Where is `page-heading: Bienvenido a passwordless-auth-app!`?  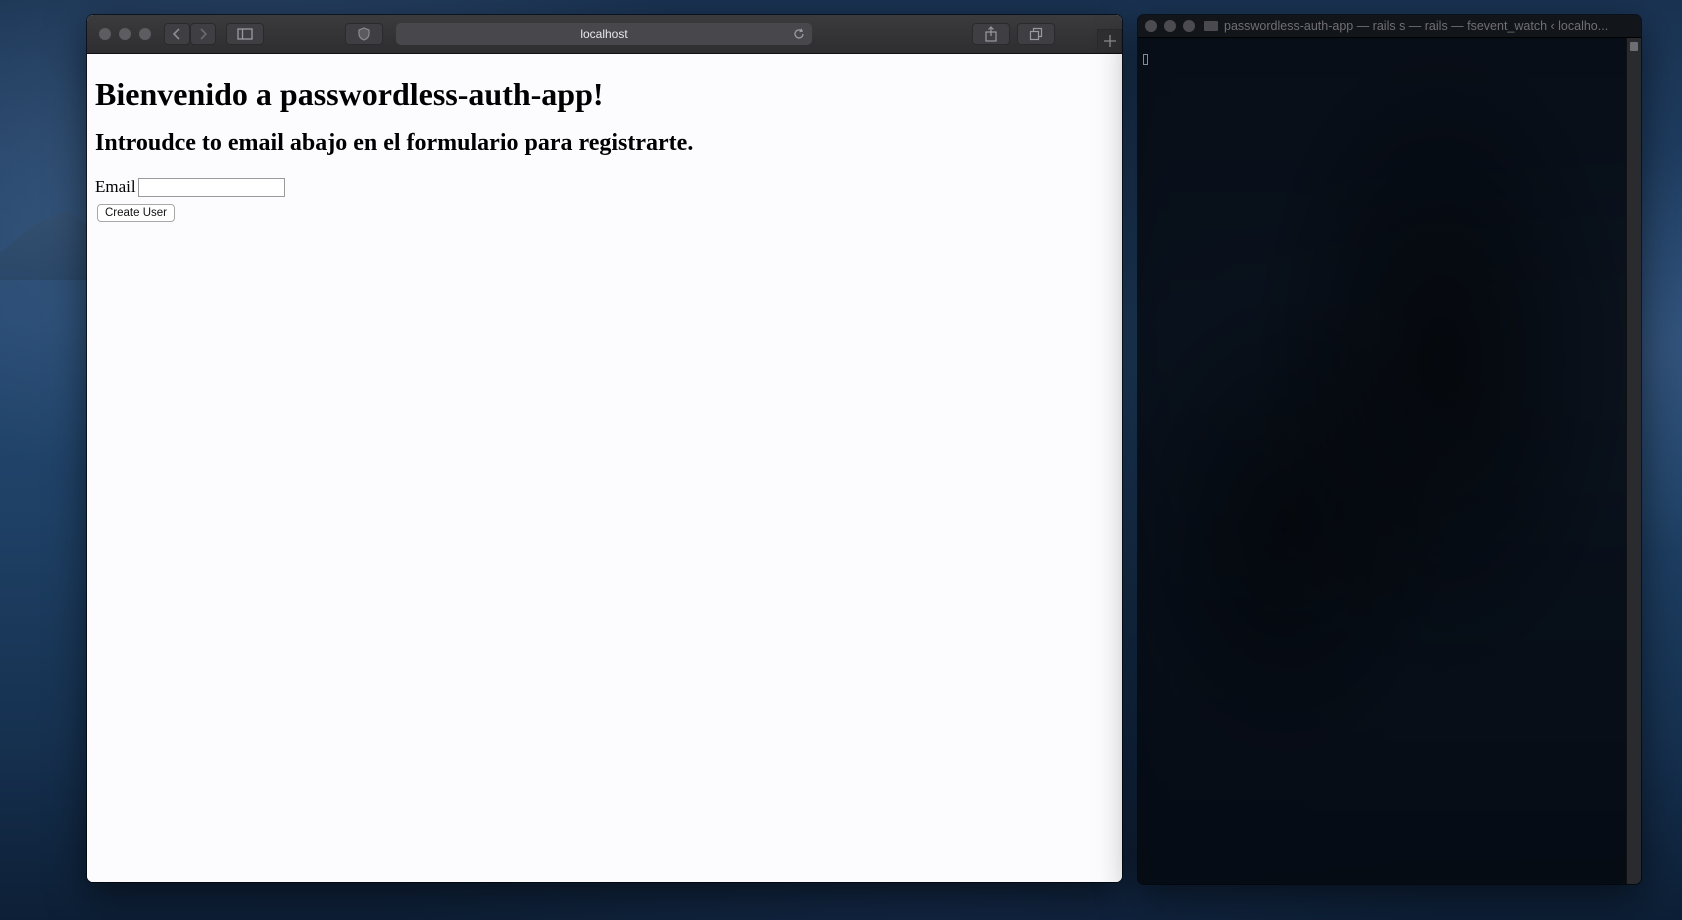 page-heading: Bienvenido a passwordless-auth-app! is located at coordinates (349, 94).